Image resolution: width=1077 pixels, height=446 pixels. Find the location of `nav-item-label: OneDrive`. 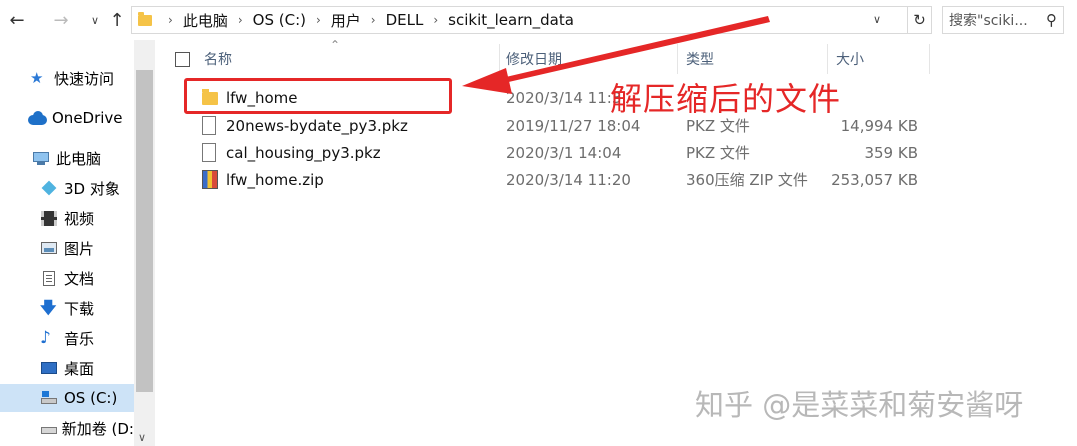

nav-item-label: OneDrive is located at coordinates (87, 118).